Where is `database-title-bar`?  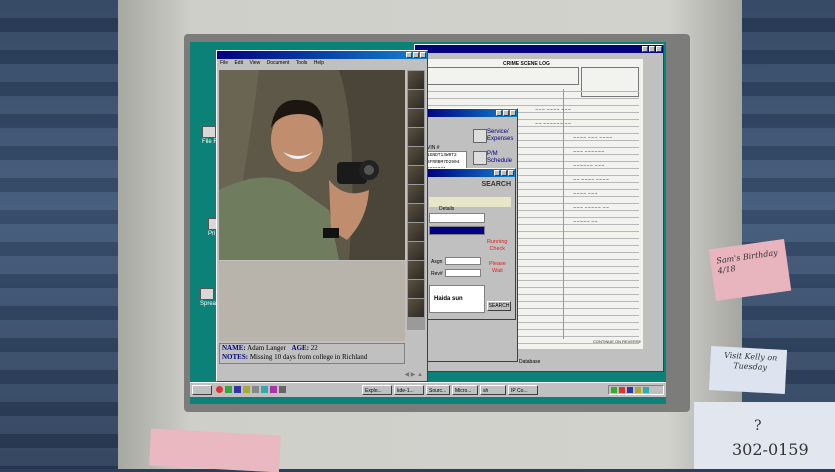 database-title-bar is located at coordinates (539, 49).